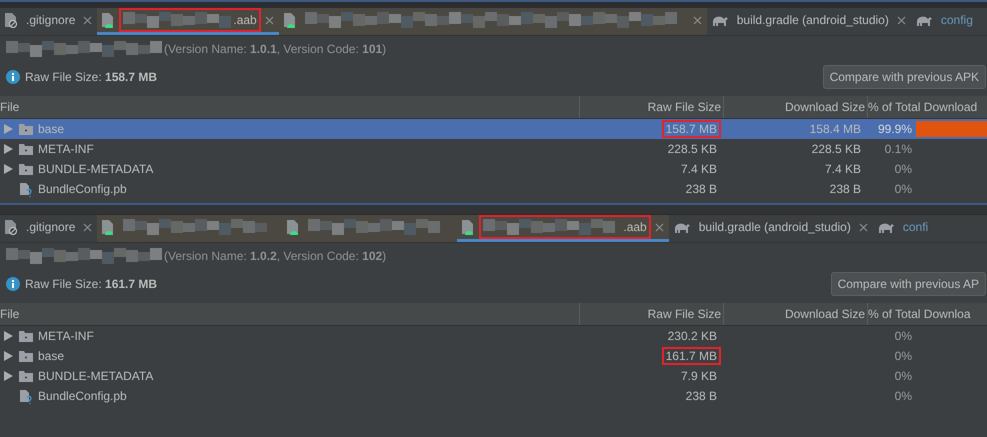  Describe the element at coordinates (908, 284) in the screenshot. I see `compare-button: Compare with previous AP` at that location.